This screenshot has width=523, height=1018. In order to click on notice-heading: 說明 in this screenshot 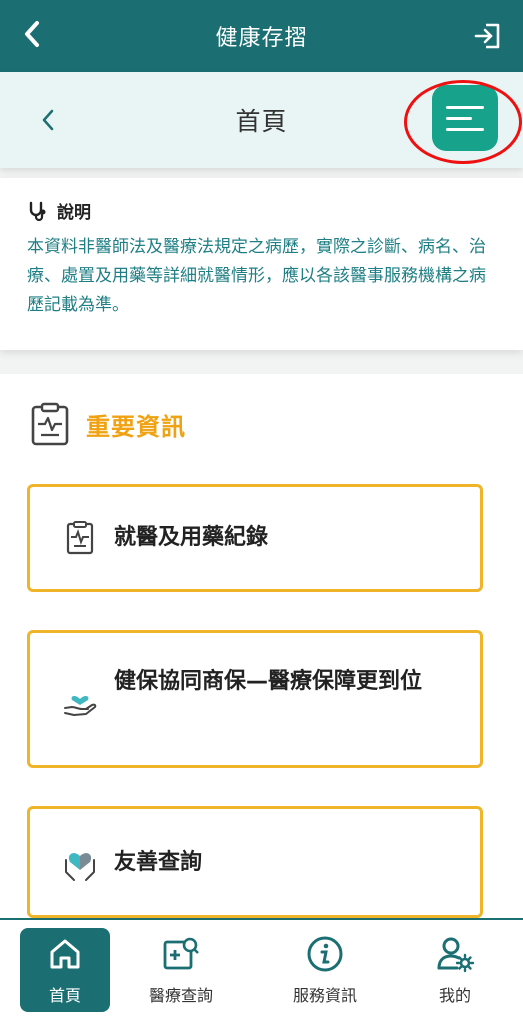, I will do `click(261, 210)`.